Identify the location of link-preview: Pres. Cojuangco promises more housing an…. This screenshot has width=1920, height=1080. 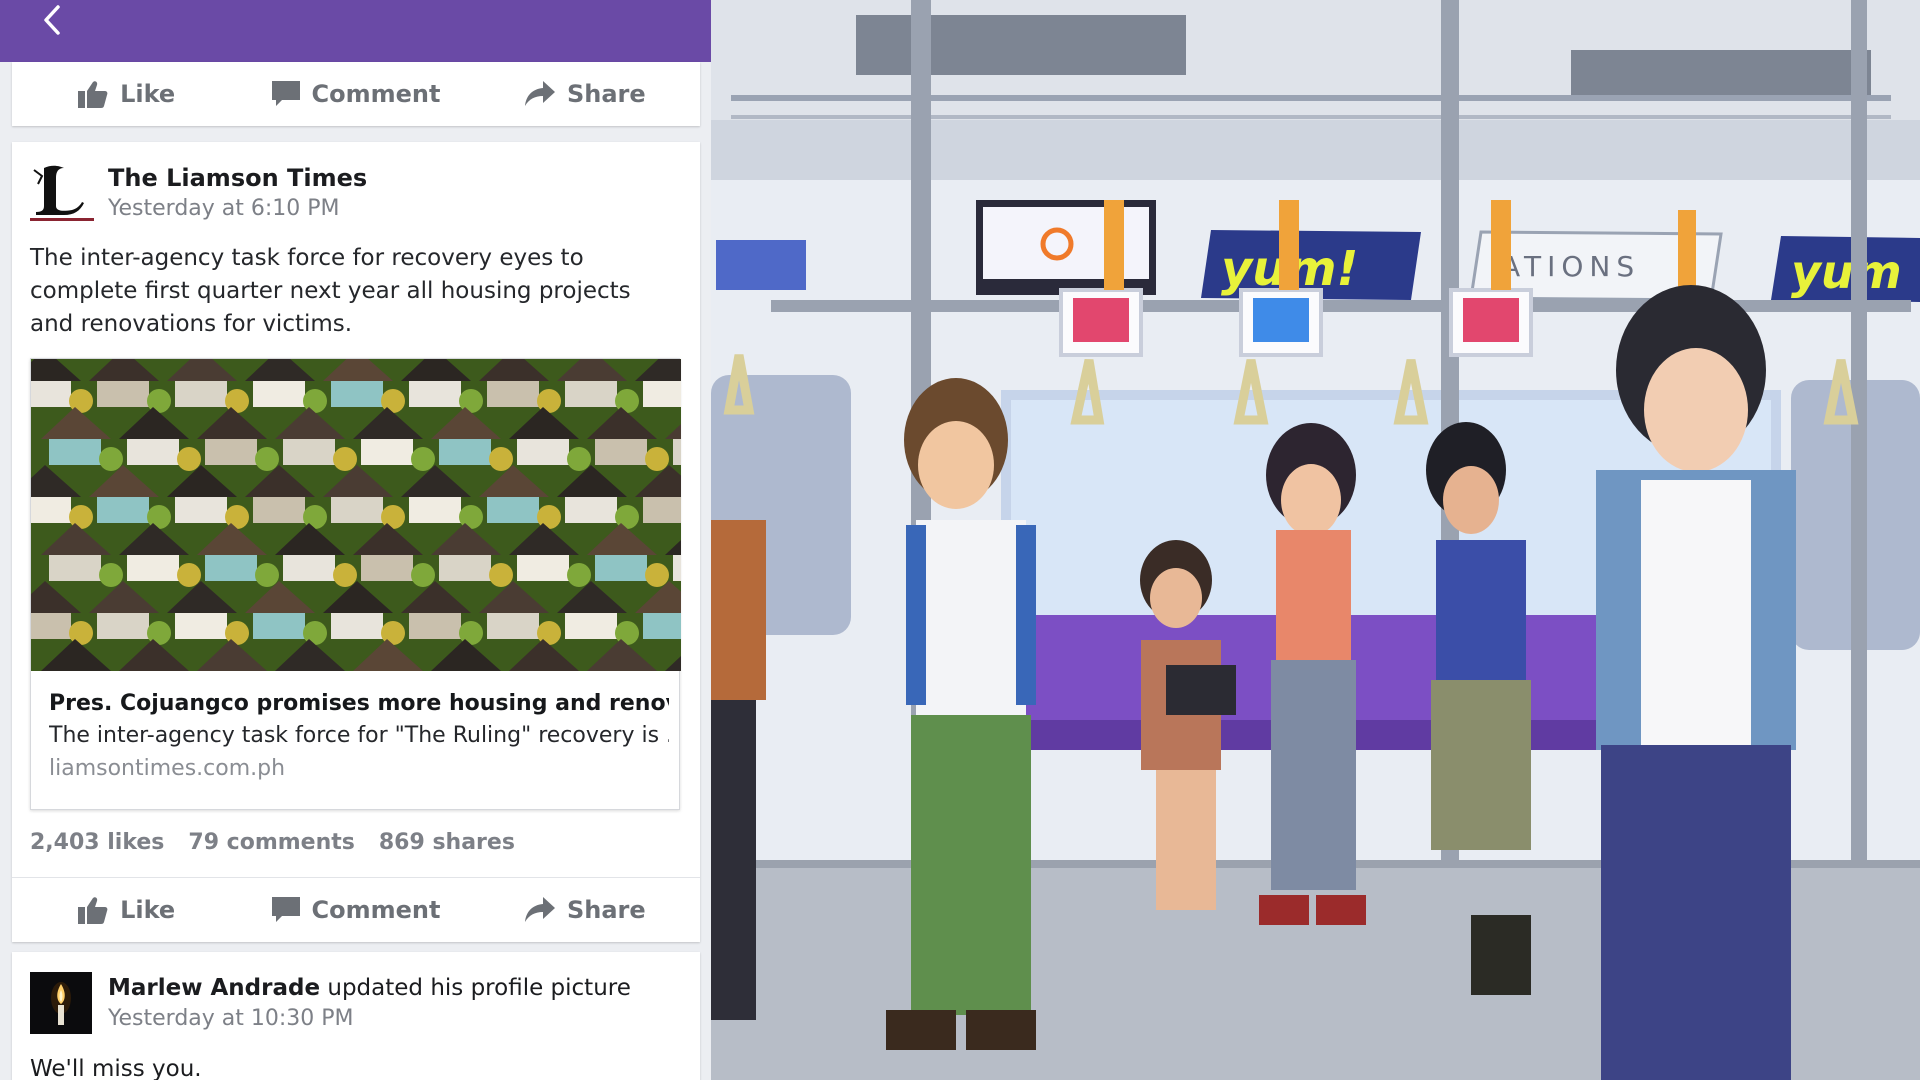
(355, 584).